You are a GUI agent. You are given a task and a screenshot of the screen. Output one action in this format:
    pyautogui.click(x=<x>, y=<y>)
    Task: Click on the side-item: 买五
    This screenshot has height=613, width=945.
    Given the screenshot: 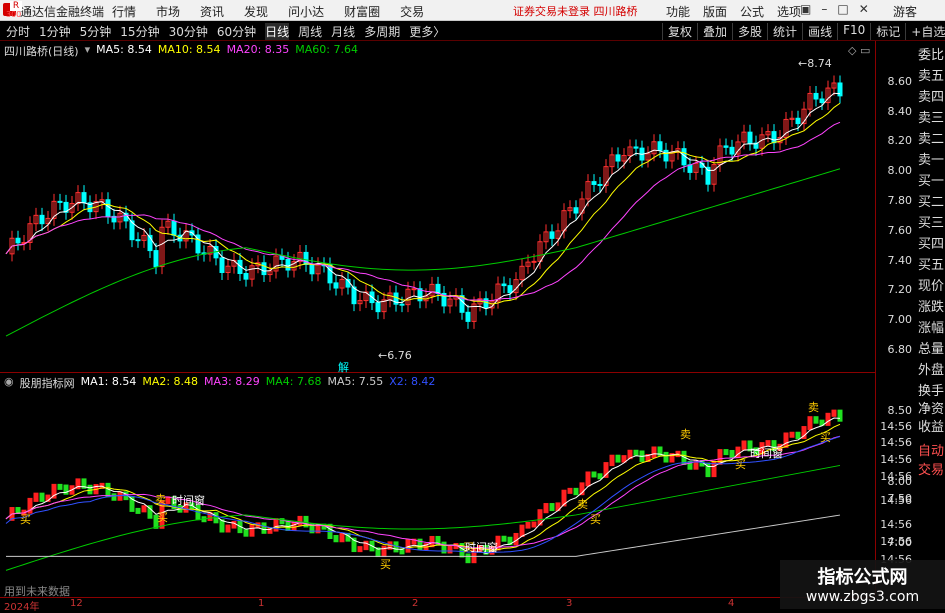 What is the action you would take?
    pyautogui.click(x=931, y=263)
    